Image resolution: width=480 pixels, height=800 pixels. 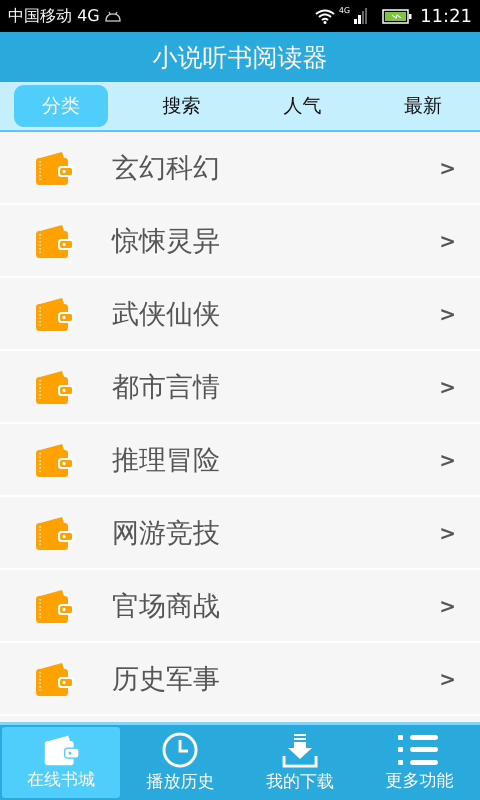 I want to click on category-item: 玄幻科幻 >, so click(x=240, y=167).